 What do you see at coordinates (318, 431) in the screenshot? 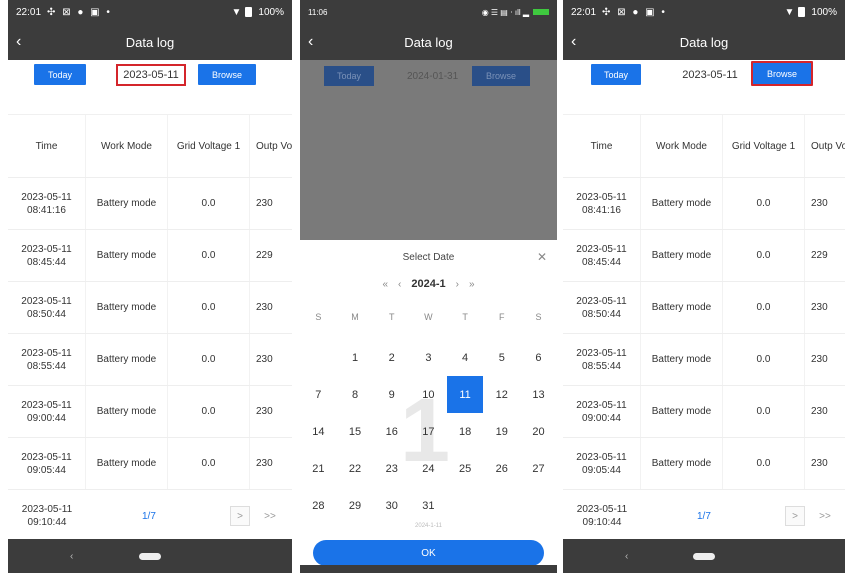
I see `calendar-day: 14` at bounding box center [318, 431].